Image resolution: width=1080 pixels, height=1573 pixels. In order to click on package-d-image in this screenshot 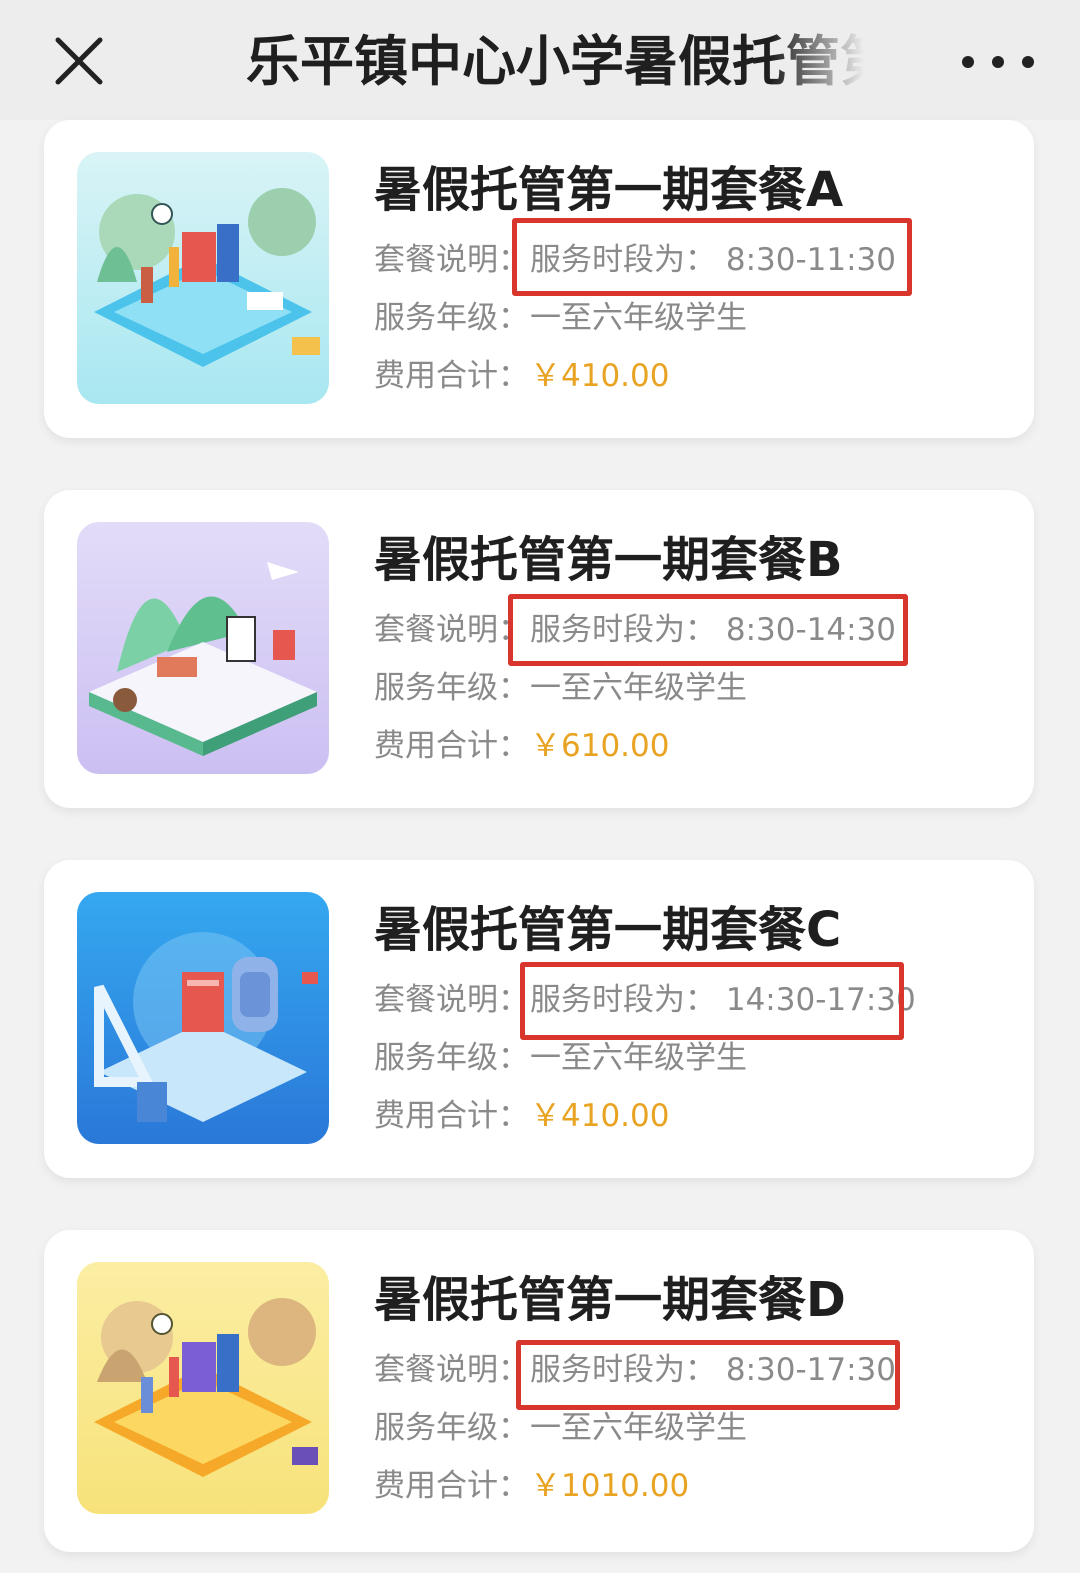, I will do `click(203, 1388)`.